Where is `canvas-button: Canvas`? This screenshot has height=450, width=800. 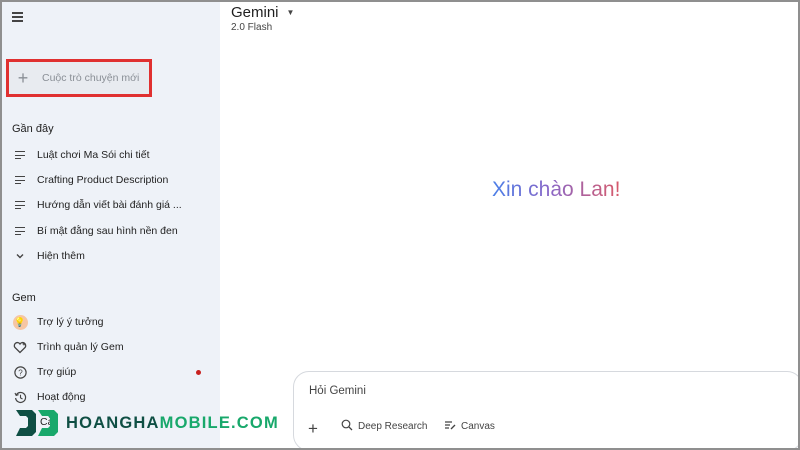
canvas-button: Canvas is located at coordinates (469, 426).